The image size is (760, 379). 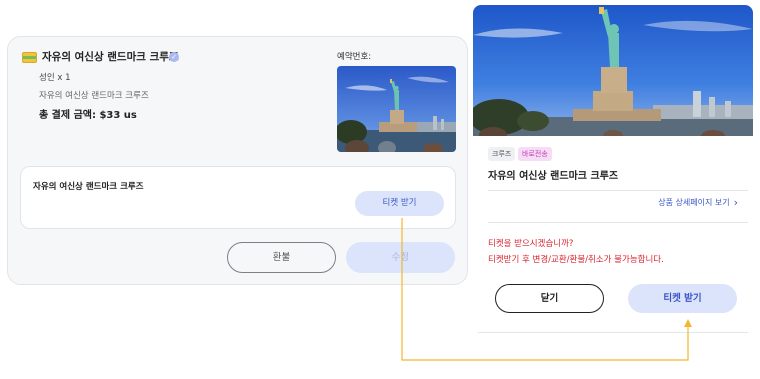 I want to click on category-tag: 크루즈, so click(x=502, y=154).